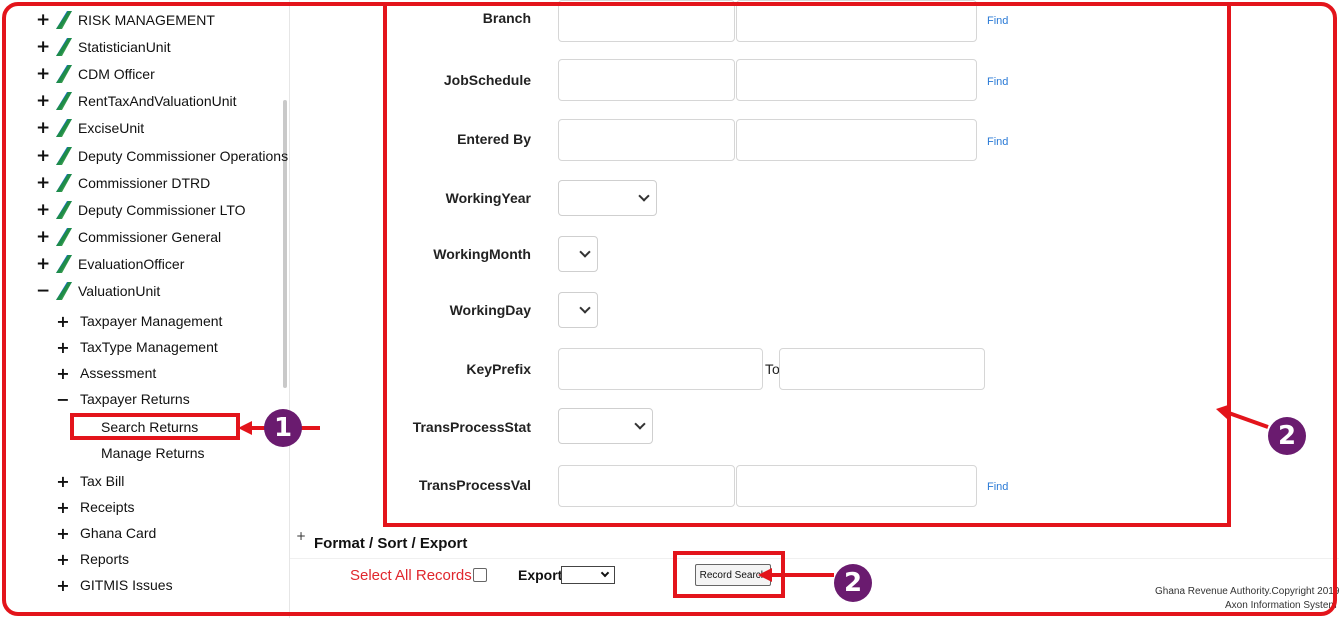 This screenshot has height=618, width=1339. I want to click on tree-item-tax-bill: + Tax Bill, so click(90, 481).